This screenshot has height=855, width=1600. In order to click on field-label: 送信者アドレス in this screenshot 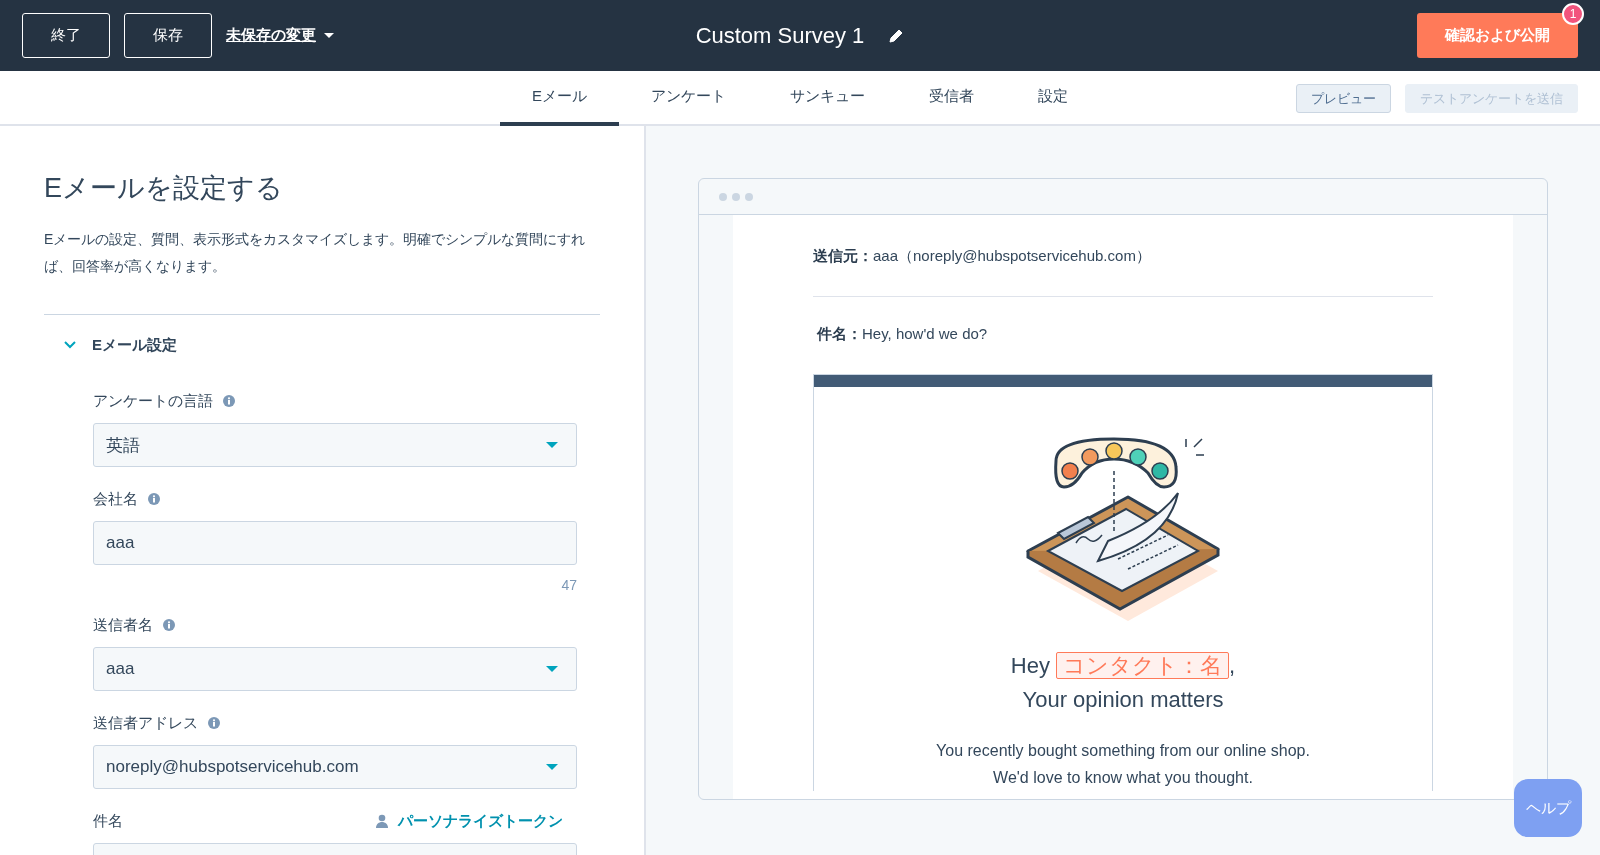, I will do `click(145, 723)`.